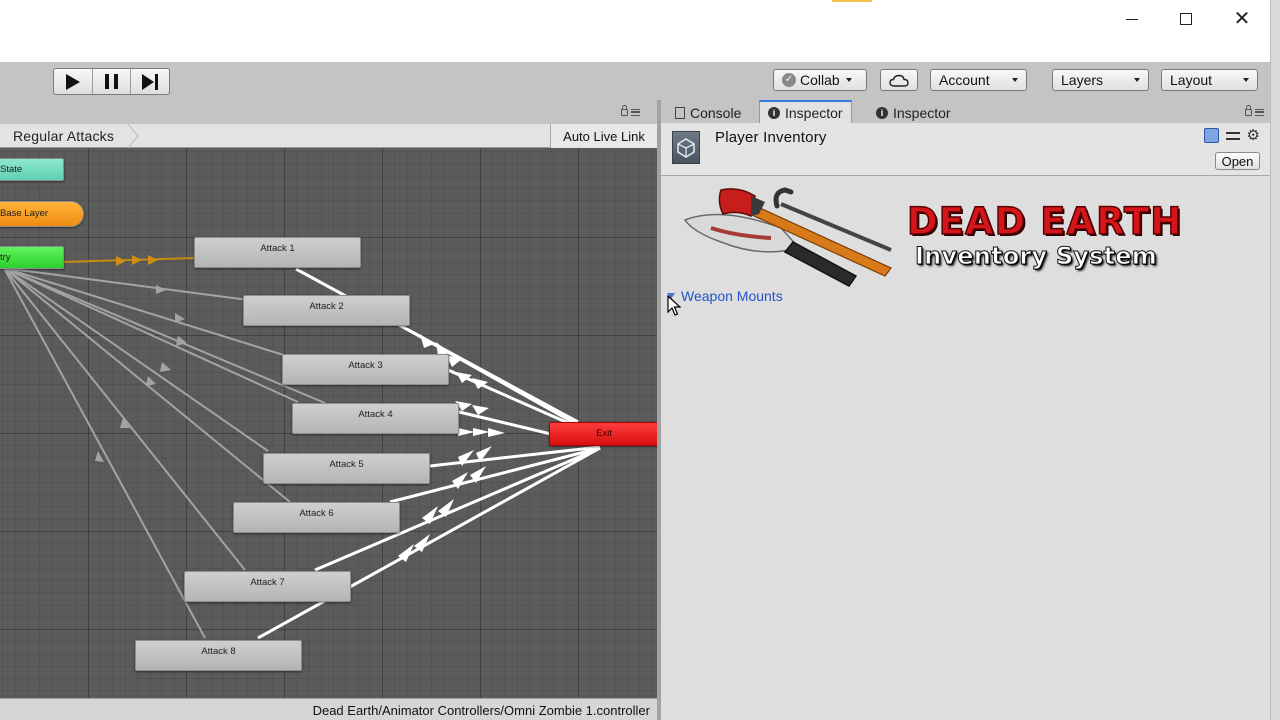  I want to click on attack-3-node: Attack 3, so click(365, 369).